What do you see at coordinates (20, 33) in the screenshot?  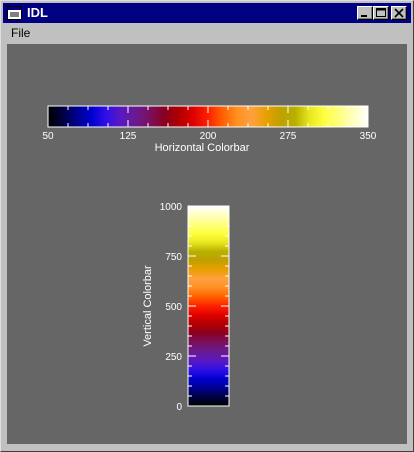 I see `menu-file: File` at bounding box center [20, 33].